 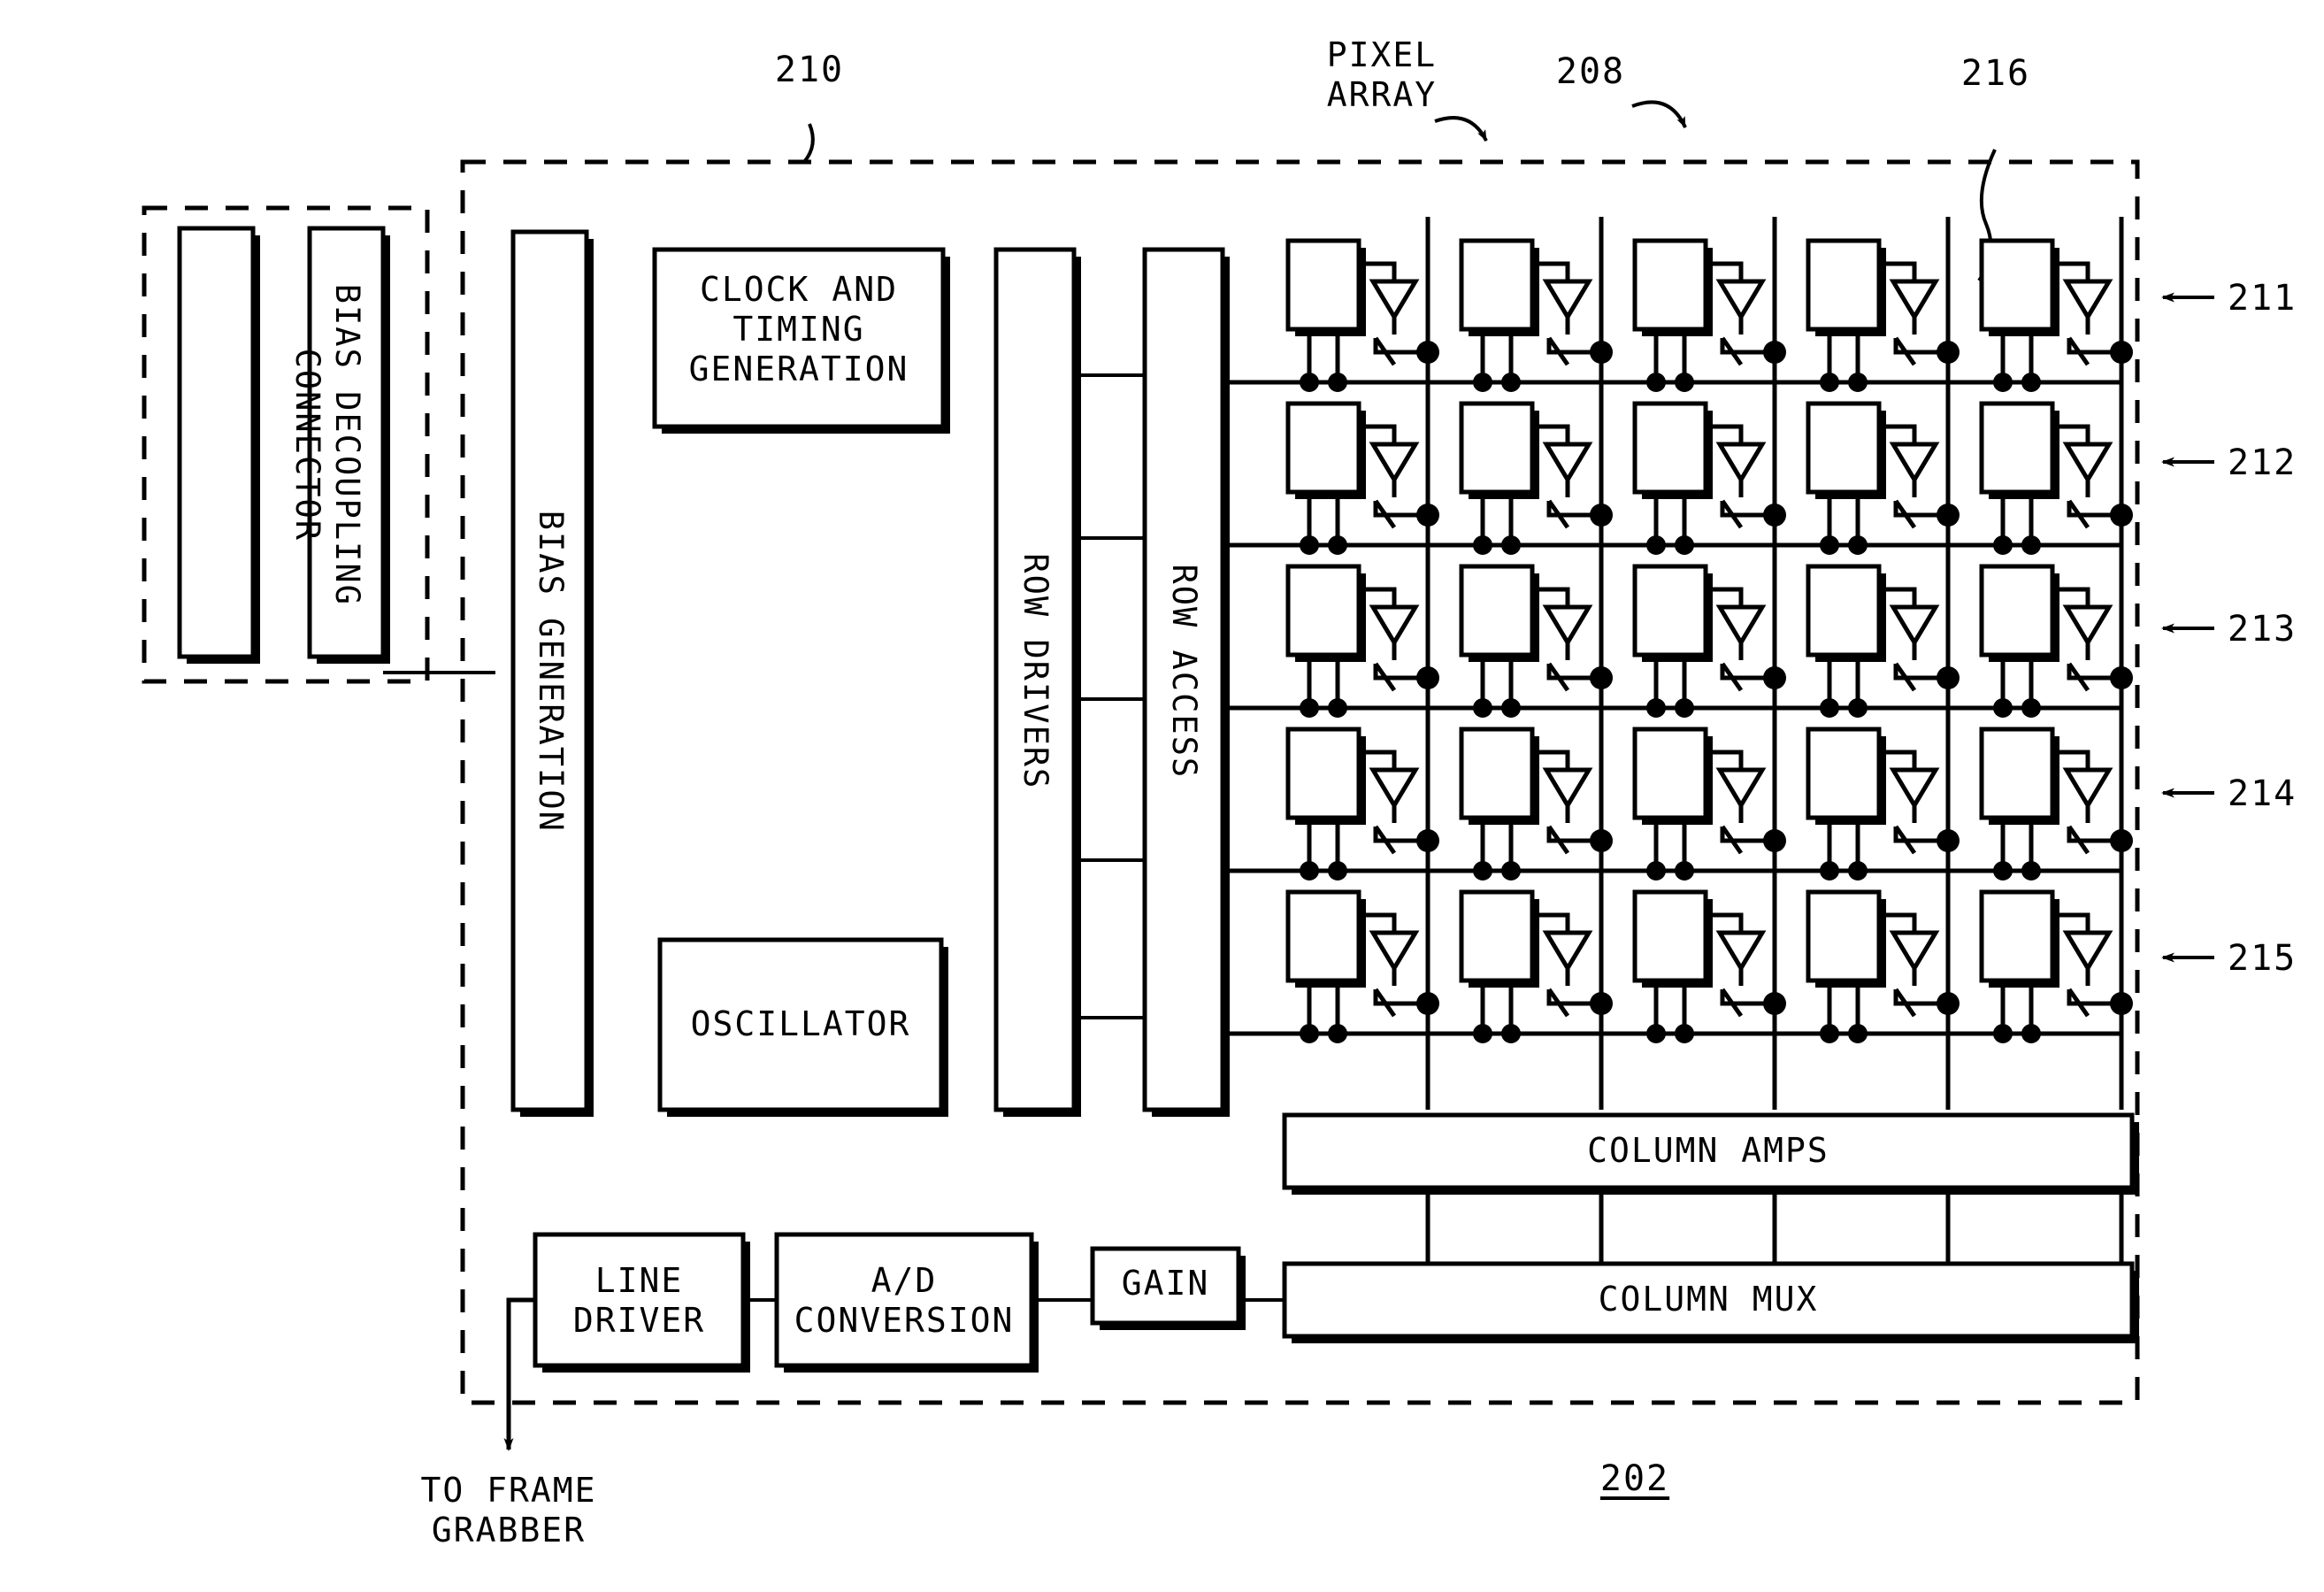 What do you see at coordinates (1708, 1150) in the screenshot?
I see `label-column-amps: COLUMN AMPS` at bounding box center [1708, 1150].